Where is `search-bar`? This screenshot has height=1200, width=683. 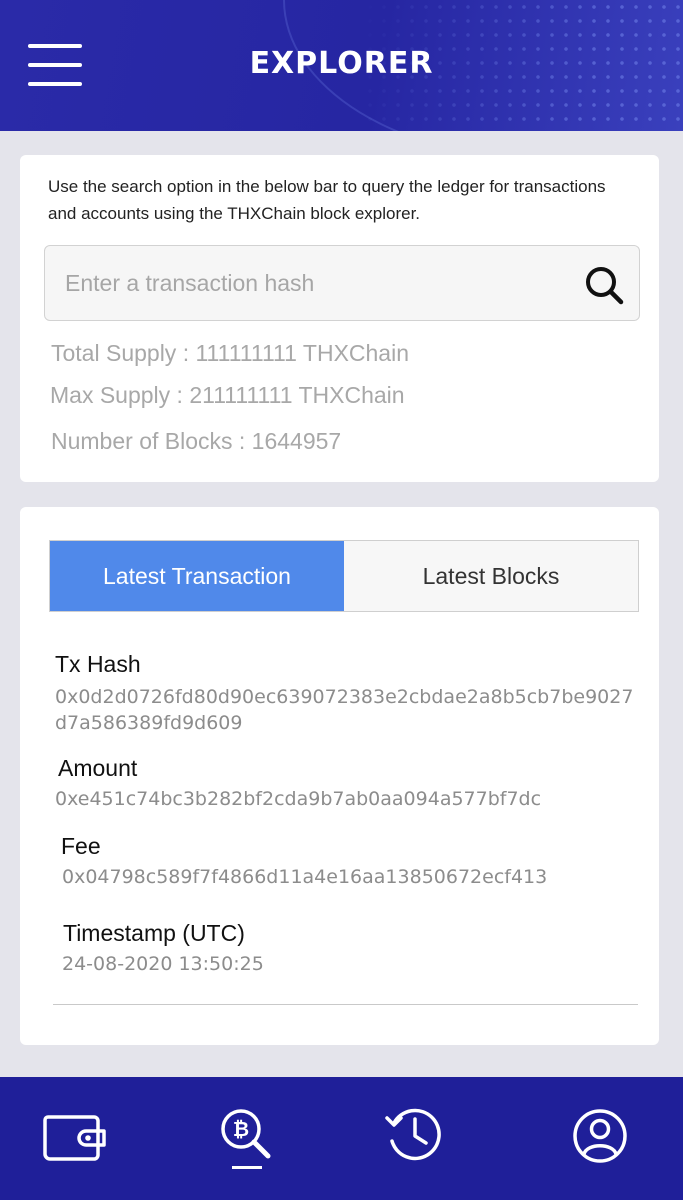 search-bar is located at coordinates (342, 283).